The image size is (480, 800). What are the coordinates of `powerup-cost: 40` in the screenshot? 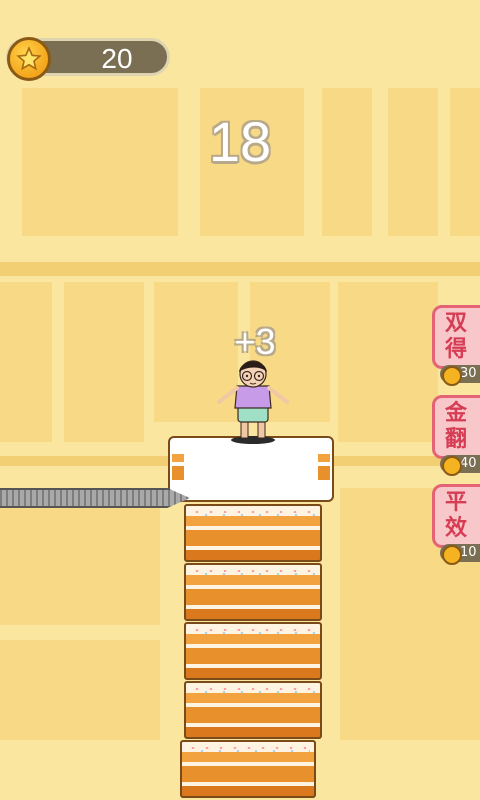 It's located at (460, 465).